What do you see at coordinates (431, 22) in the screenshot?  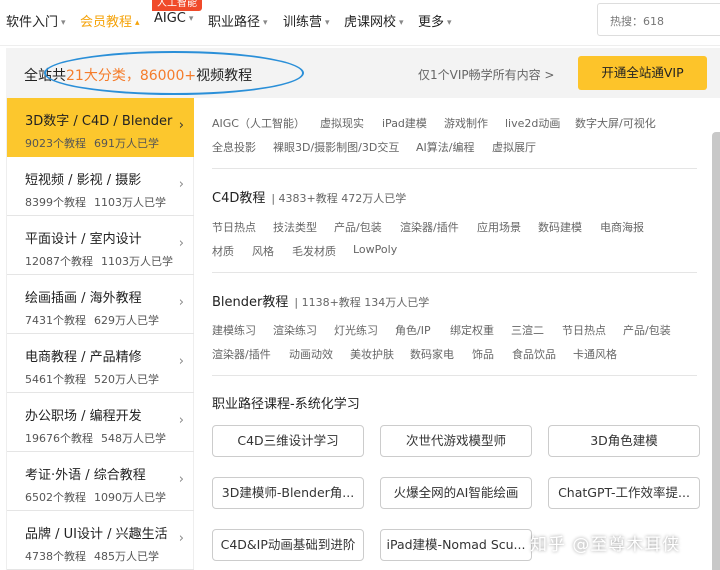 I see `nav-label: 更多` at bounding box center [431, 22].